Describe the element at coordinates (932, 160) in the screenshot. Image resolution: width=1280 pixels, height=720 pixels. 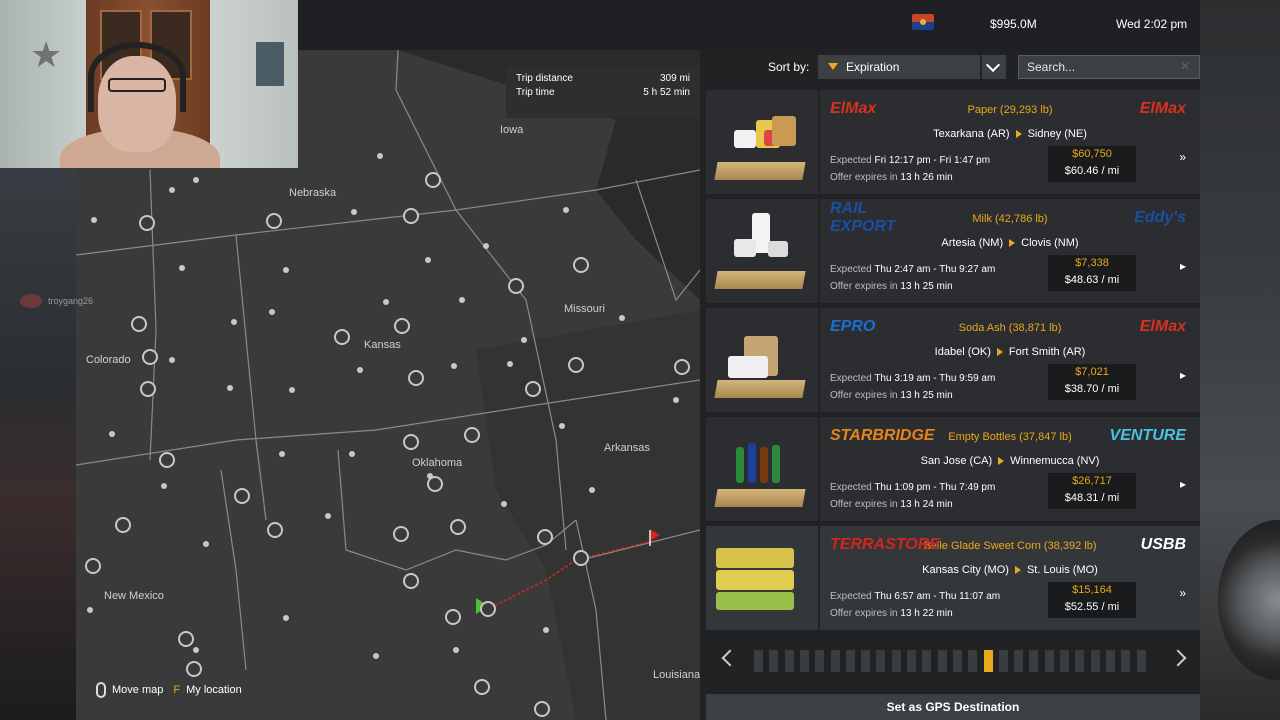
I see `expected-delivery: Fri 12:17 pm - Fri 1:47 pm` at that location.